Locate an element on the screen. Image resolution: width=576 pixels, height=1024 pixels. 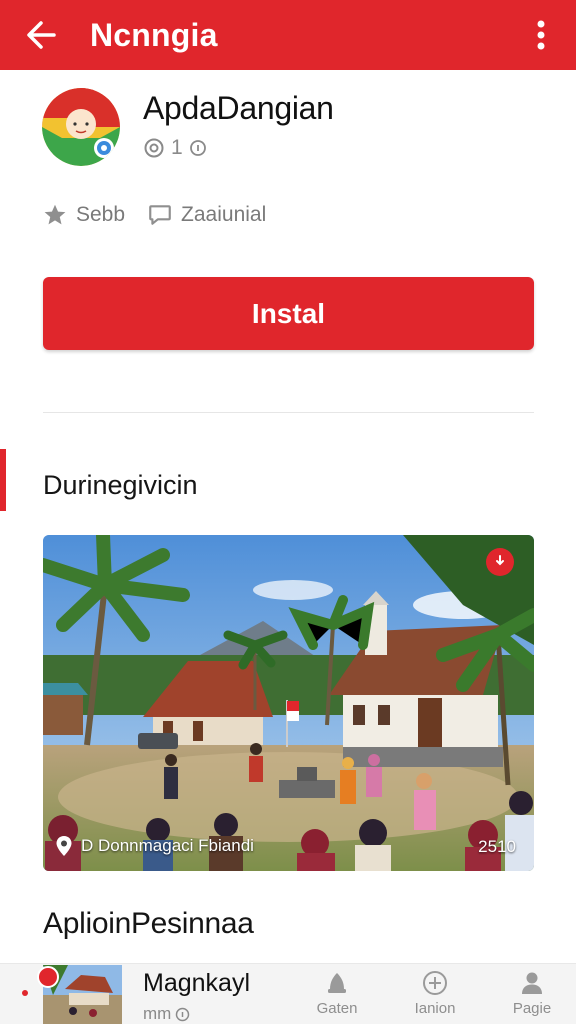
app-stats: Sebb Zaaiunial is located at coordinates (165, 215).